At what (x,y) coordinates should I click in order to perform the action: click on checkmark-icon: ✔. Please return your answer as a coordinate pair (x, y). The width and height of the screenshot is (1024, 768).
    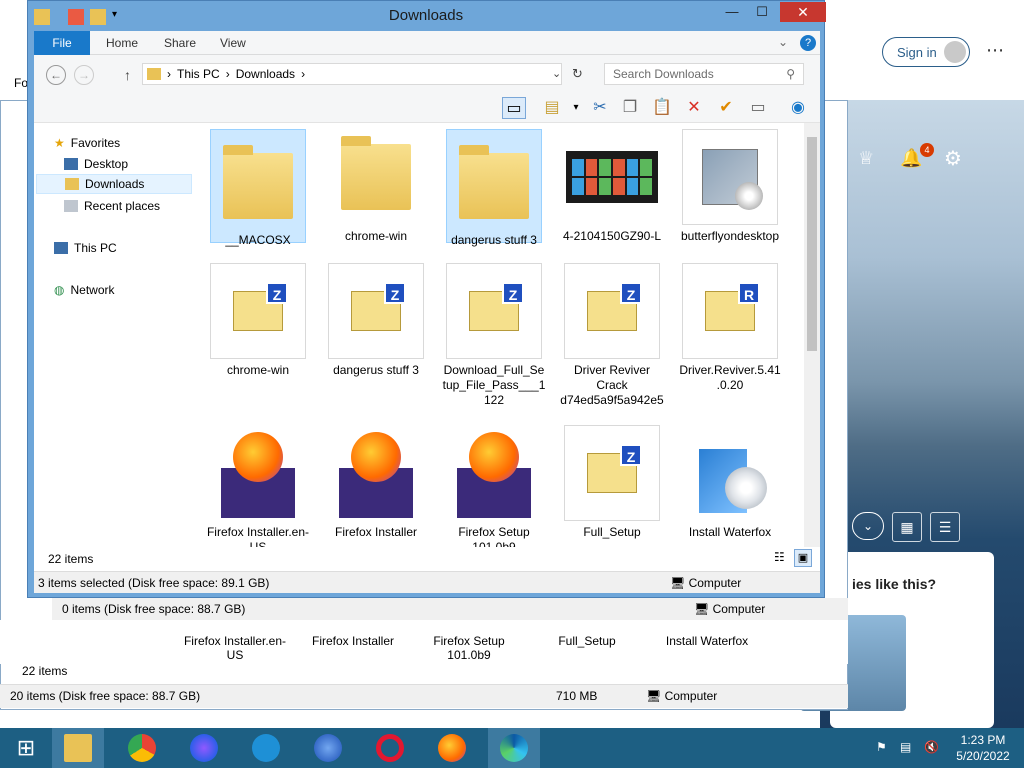
    Looking at the image, I should click on (726, 108).